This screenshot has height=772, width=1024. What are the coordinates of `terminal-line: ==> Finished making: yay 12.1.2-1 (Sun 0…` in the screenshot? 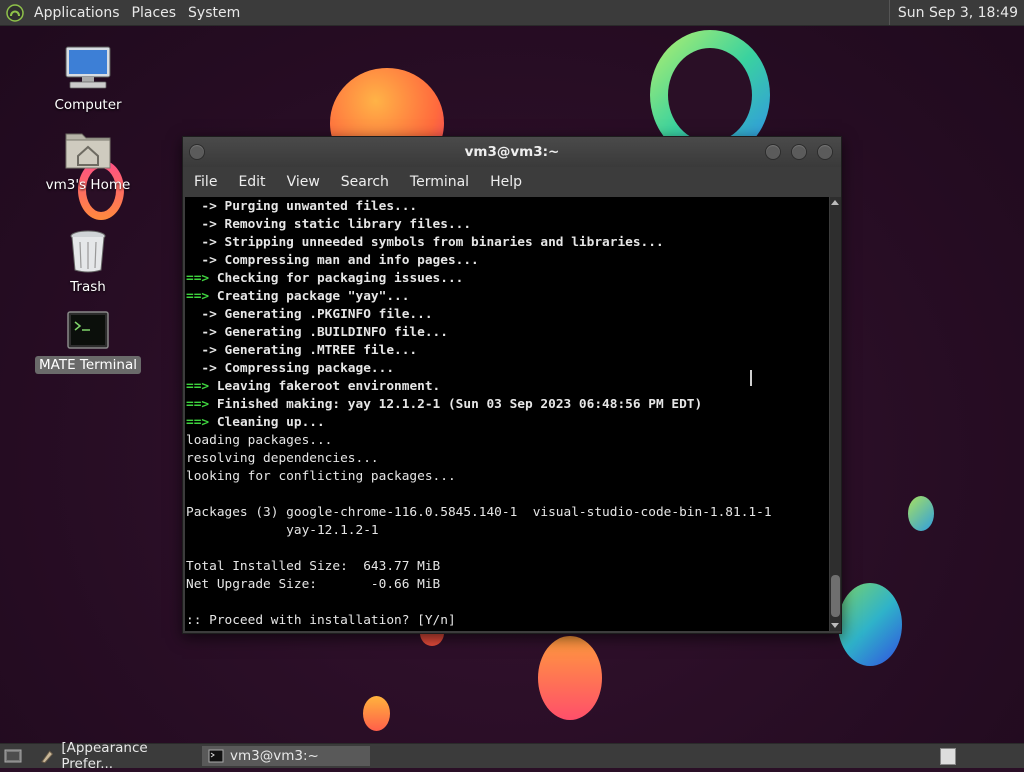 It's located at (444, 404).